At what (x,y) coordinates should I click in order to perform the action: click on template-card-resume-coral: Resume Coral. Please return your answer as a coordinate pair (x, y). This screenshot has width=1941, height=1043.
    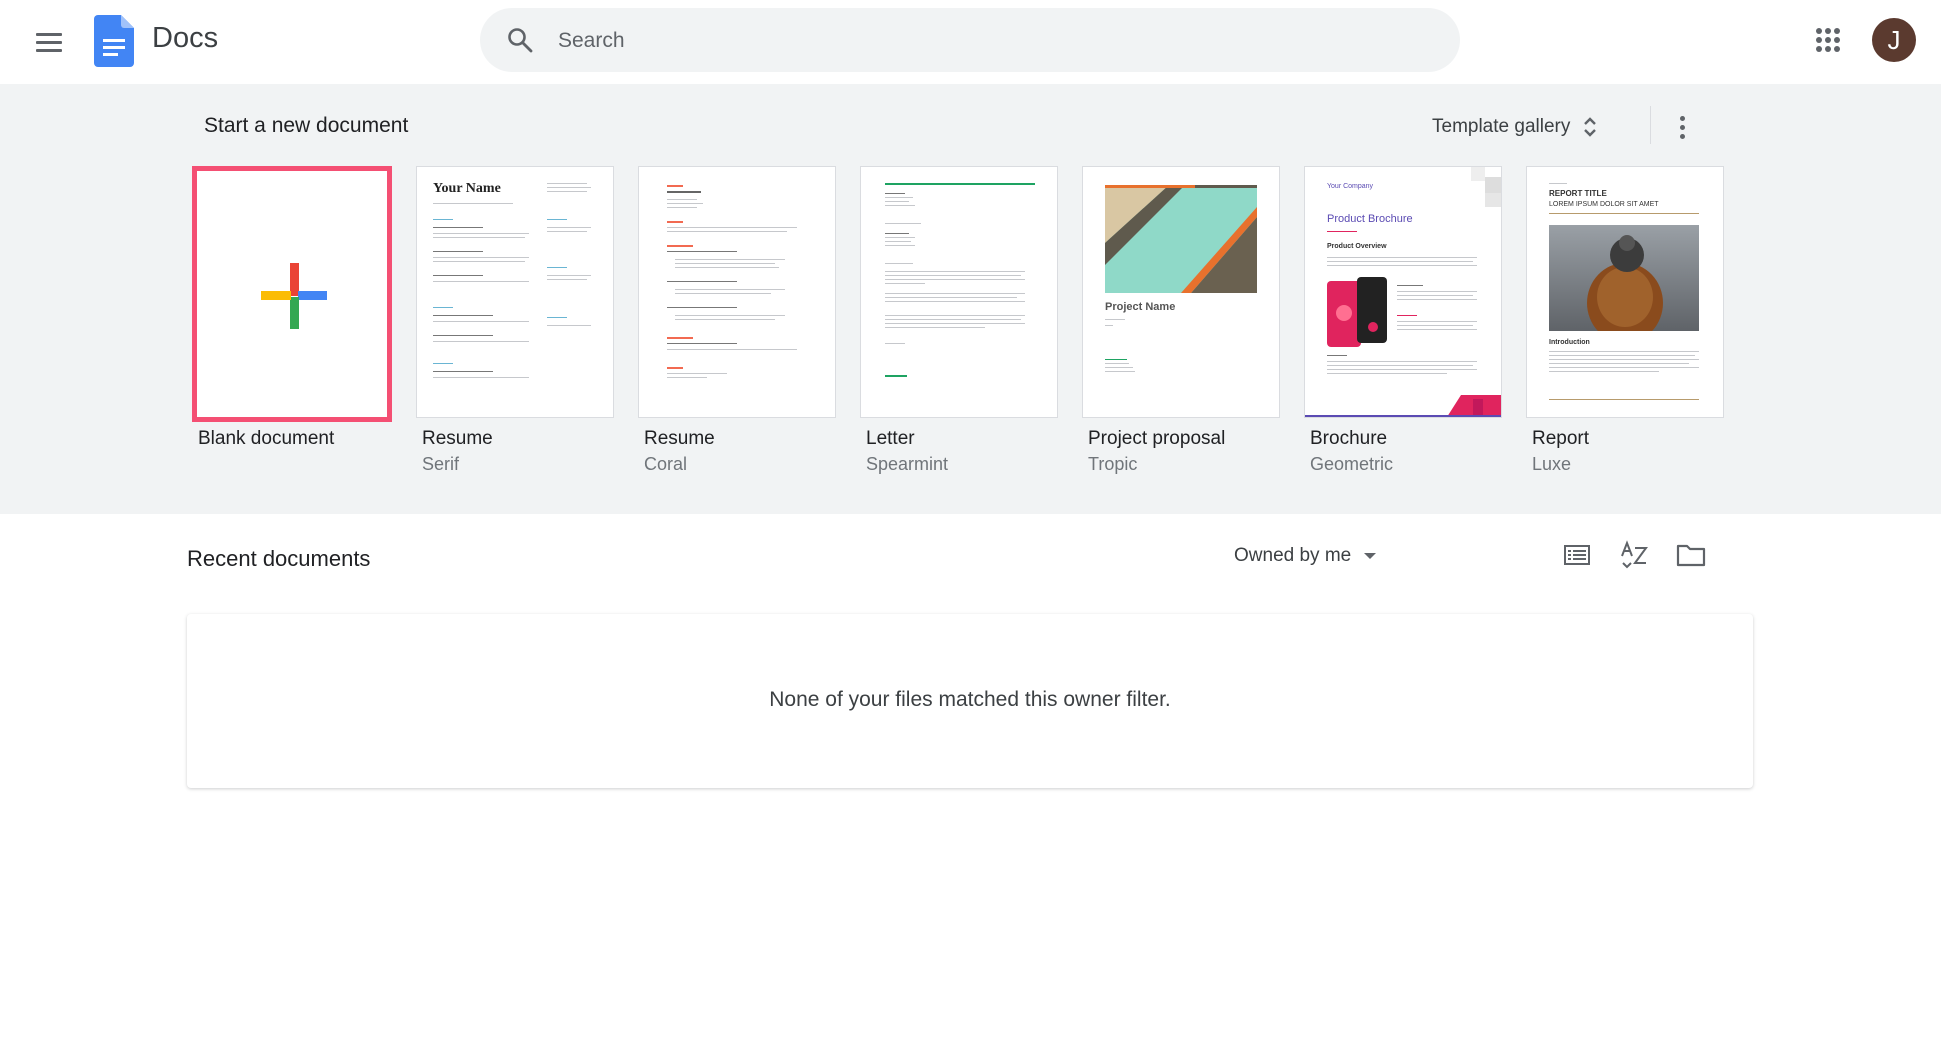
    Looking at the image, I should click on (737, 320).